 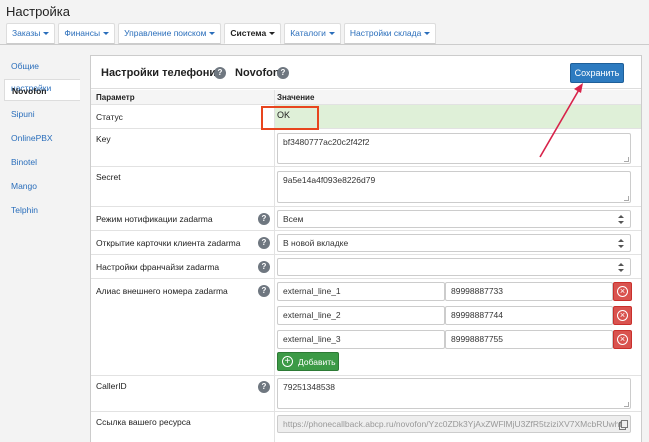 I want to click on arrow-line, so click(x=560, y=122).